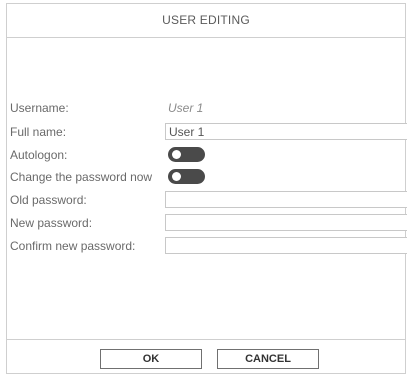  I want to click on confirm-password-input, so click(286, 245).